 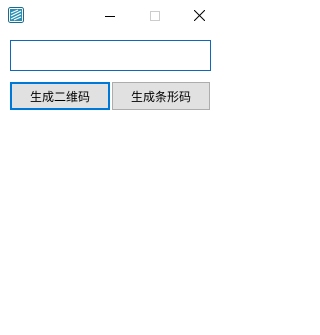 I want to click on maximize-button, so click(x=154, y=15).